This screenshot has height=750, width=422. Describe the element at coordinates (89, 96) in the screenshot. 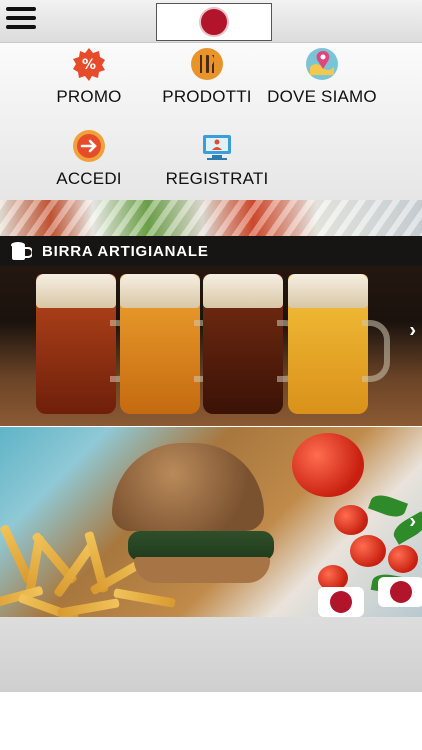

I see `menu-label: PROMO` at that location.